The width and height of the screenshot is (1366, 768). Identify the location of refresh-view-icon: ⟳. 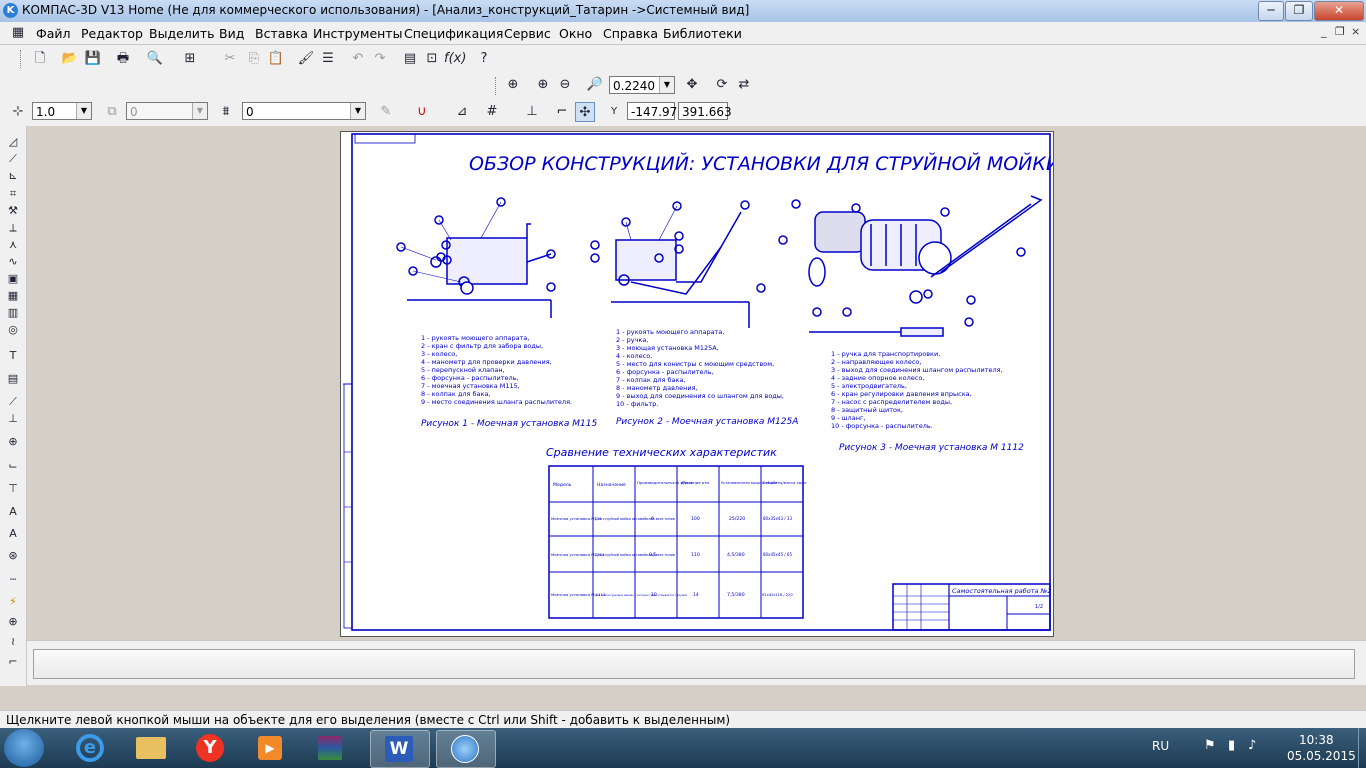
(722, 85).